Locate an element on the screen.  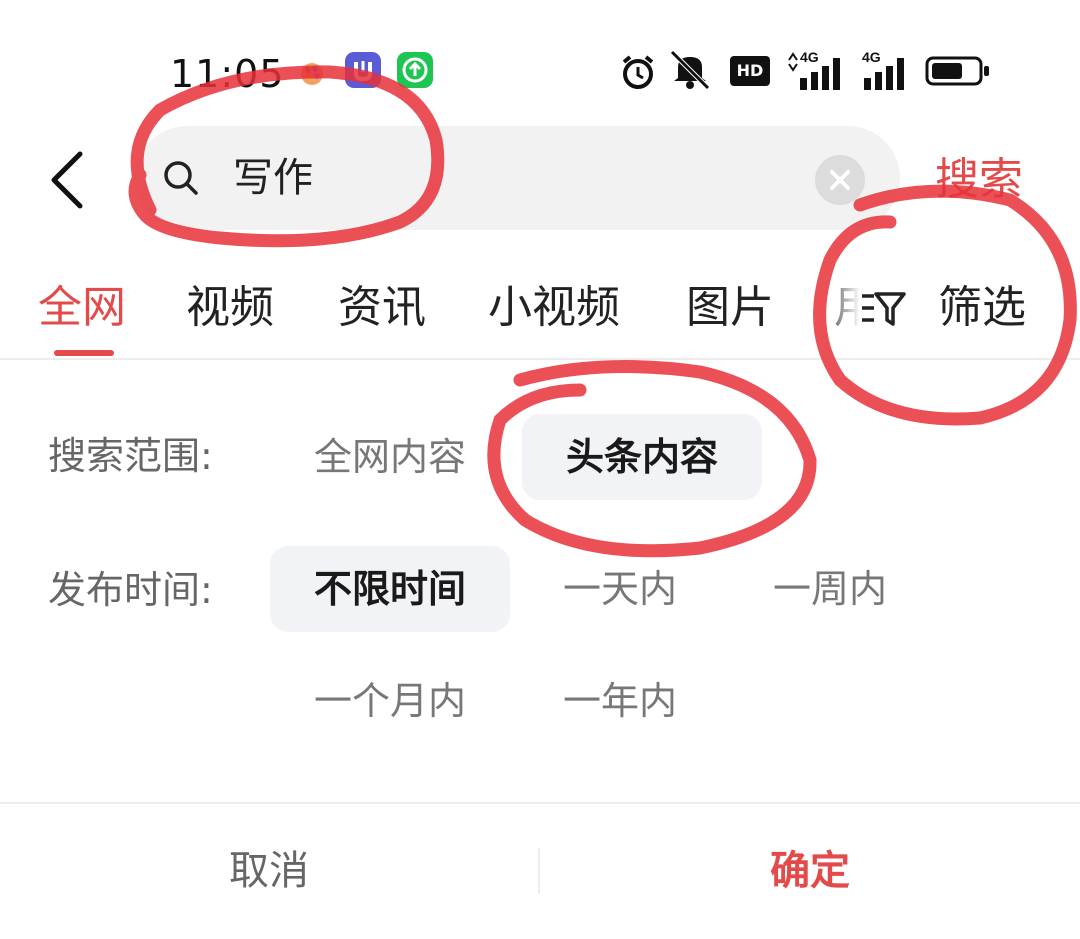
mute-icon is located at coordinates (691, 72).